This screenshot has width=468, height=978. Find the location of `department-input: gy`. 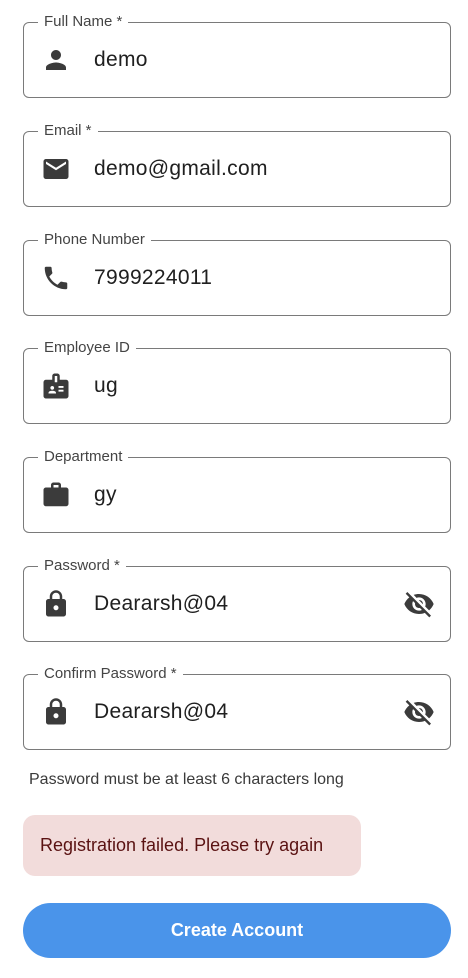

department-input: gy is located at coordinates (105, 495).